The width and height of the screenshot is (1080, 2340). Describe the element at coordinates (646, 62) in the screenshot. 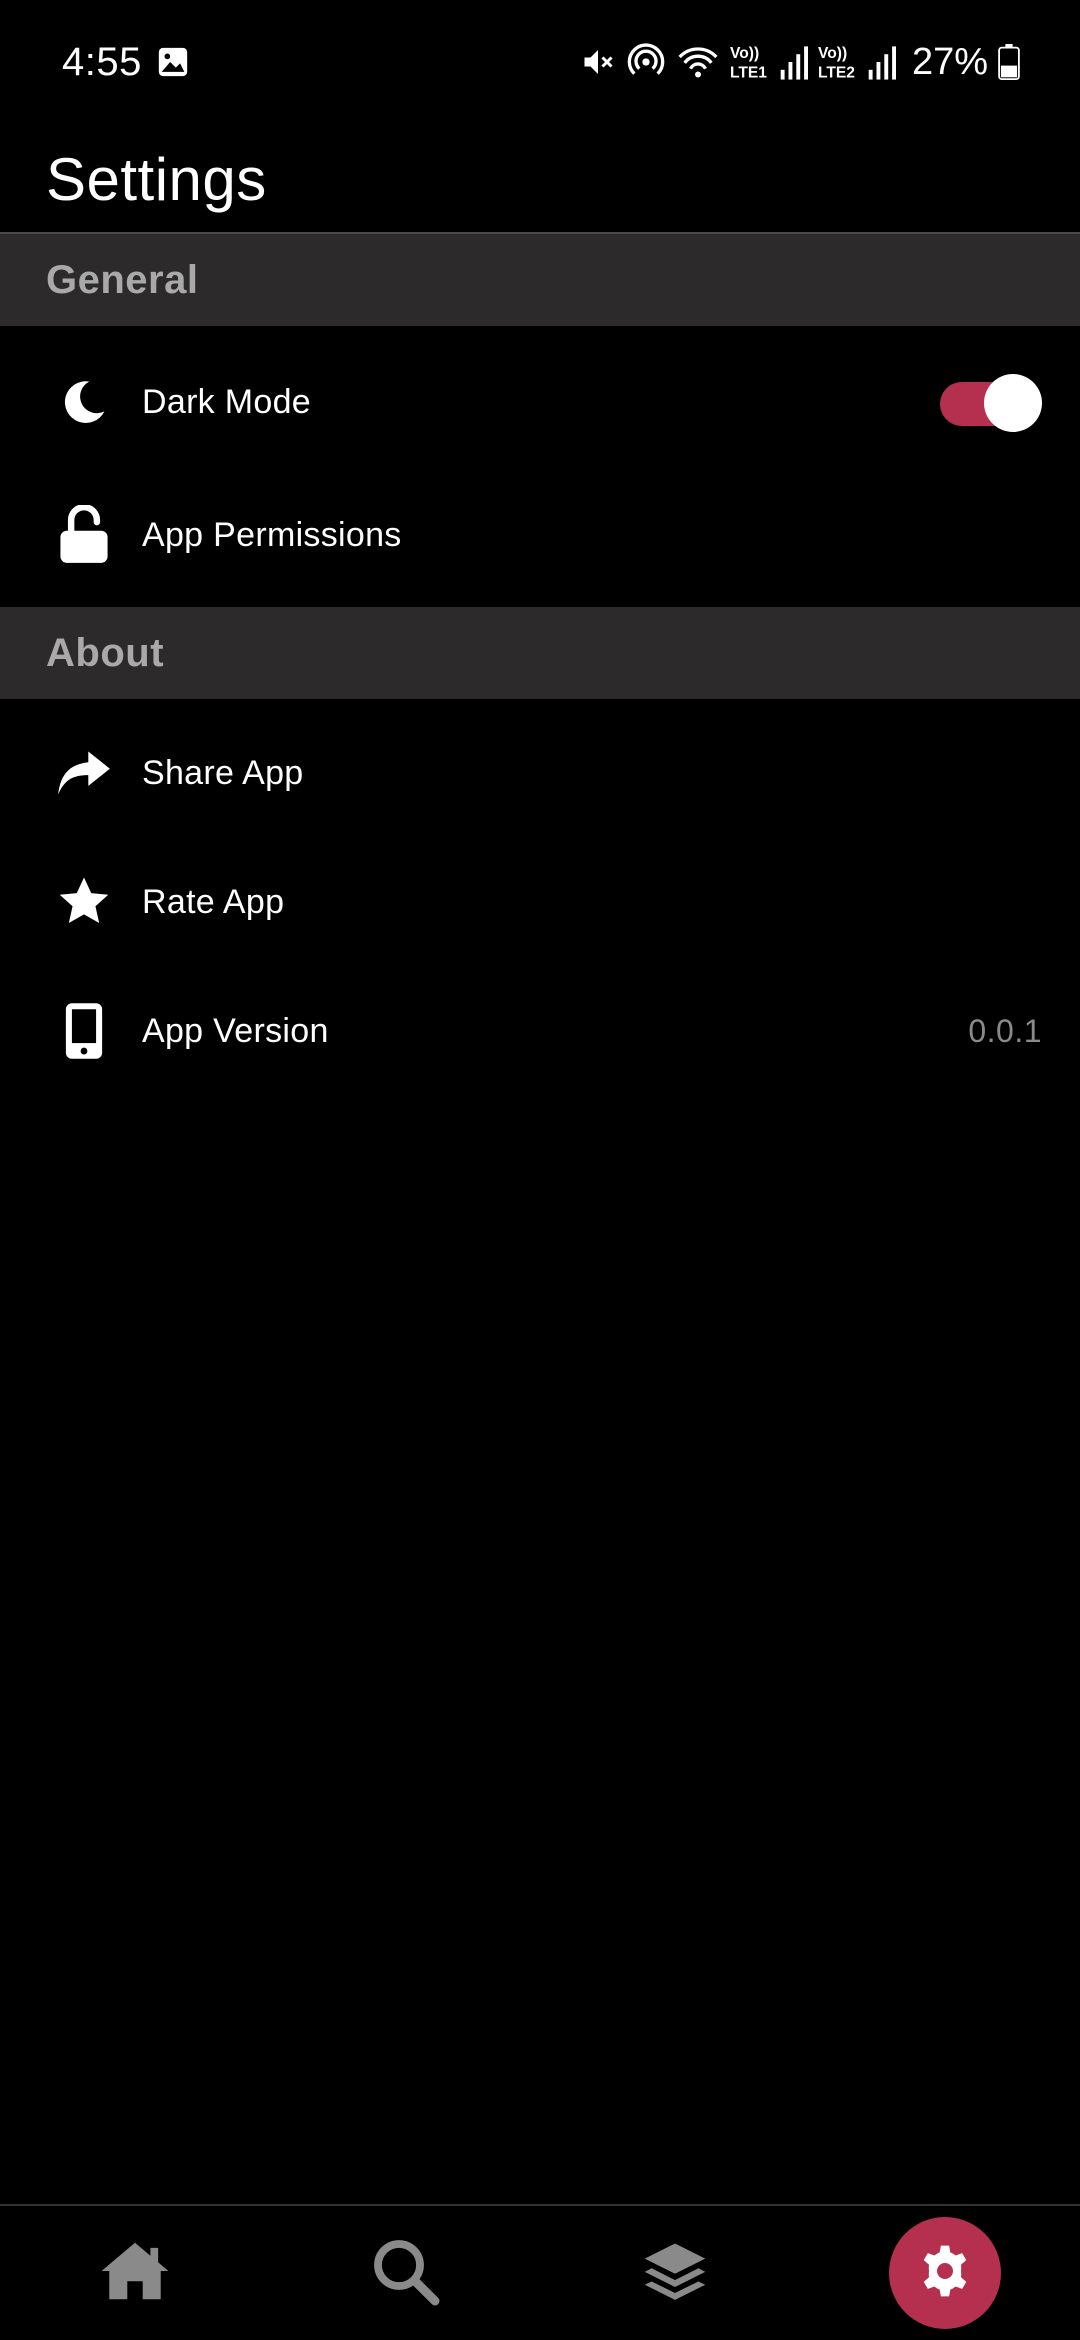

I see `hotspot-icon` at that location.